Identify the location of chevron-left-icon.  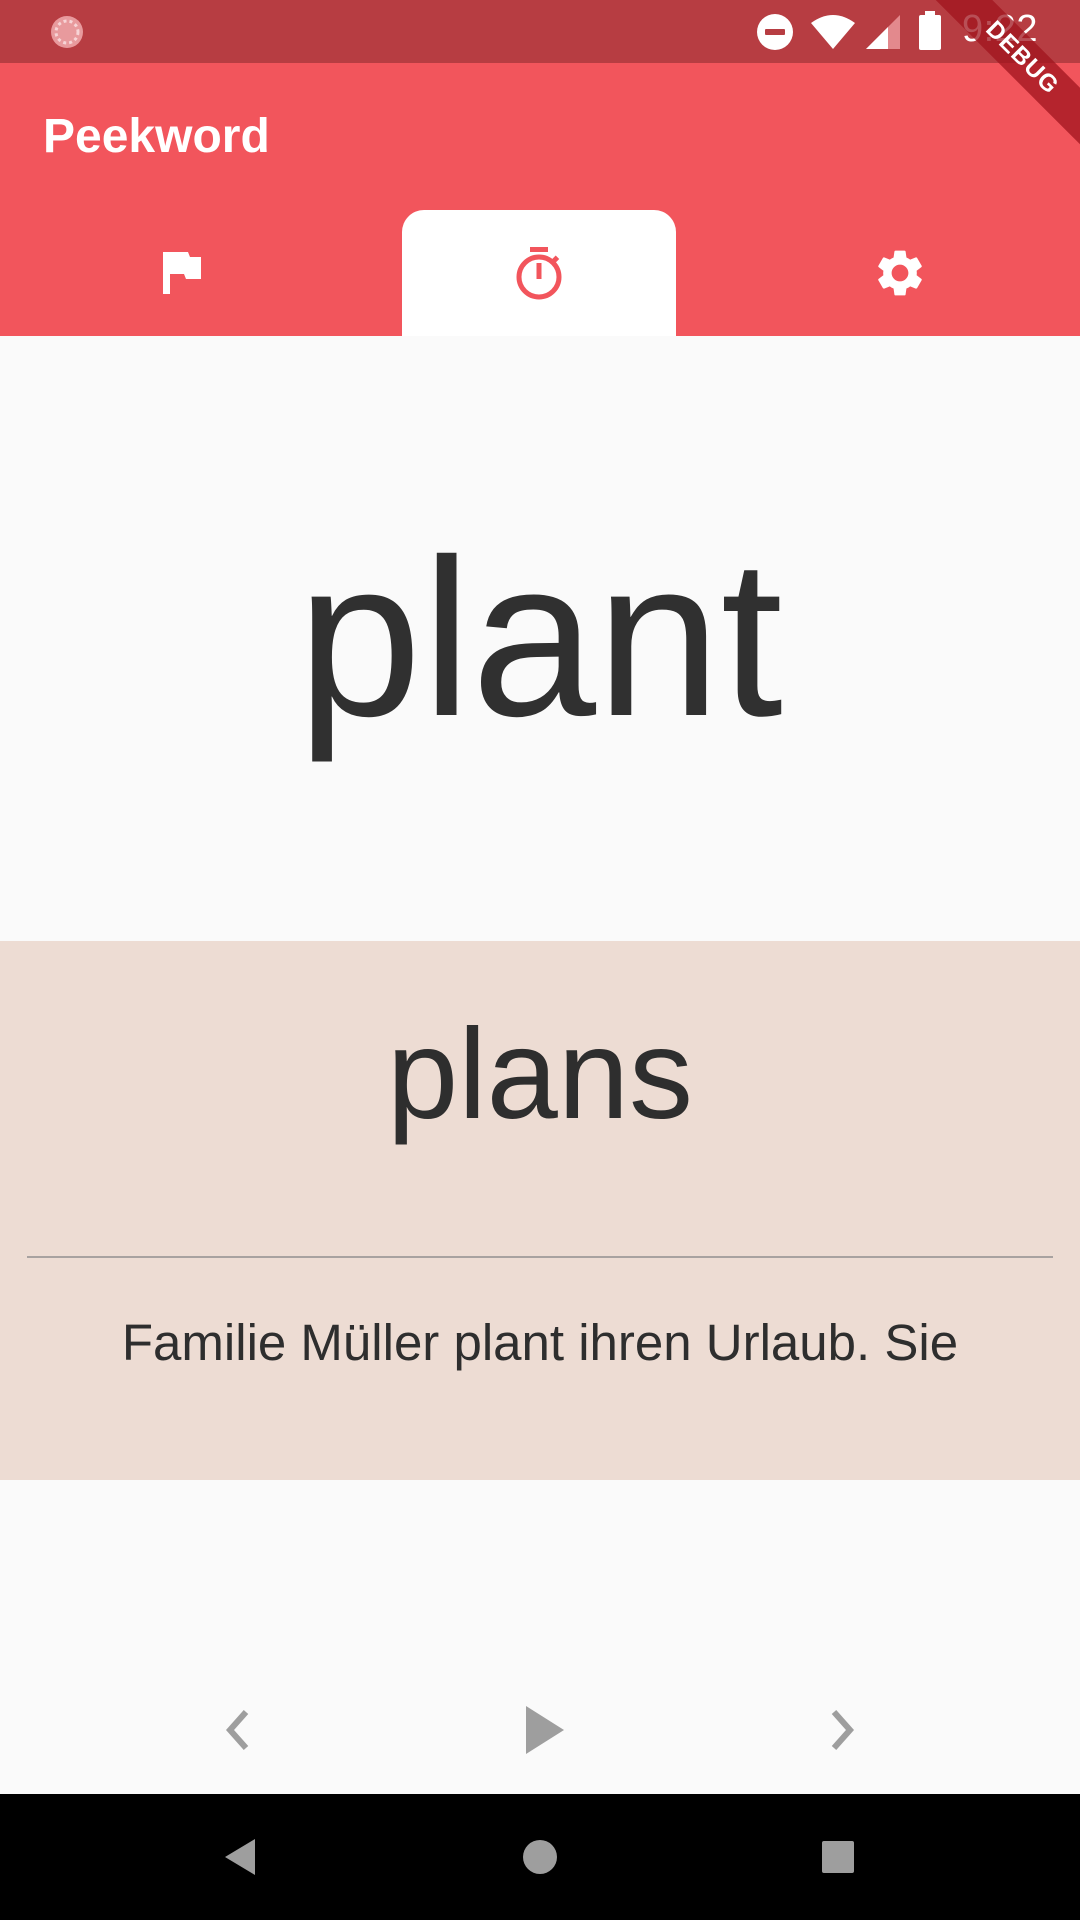
(237, 1730).